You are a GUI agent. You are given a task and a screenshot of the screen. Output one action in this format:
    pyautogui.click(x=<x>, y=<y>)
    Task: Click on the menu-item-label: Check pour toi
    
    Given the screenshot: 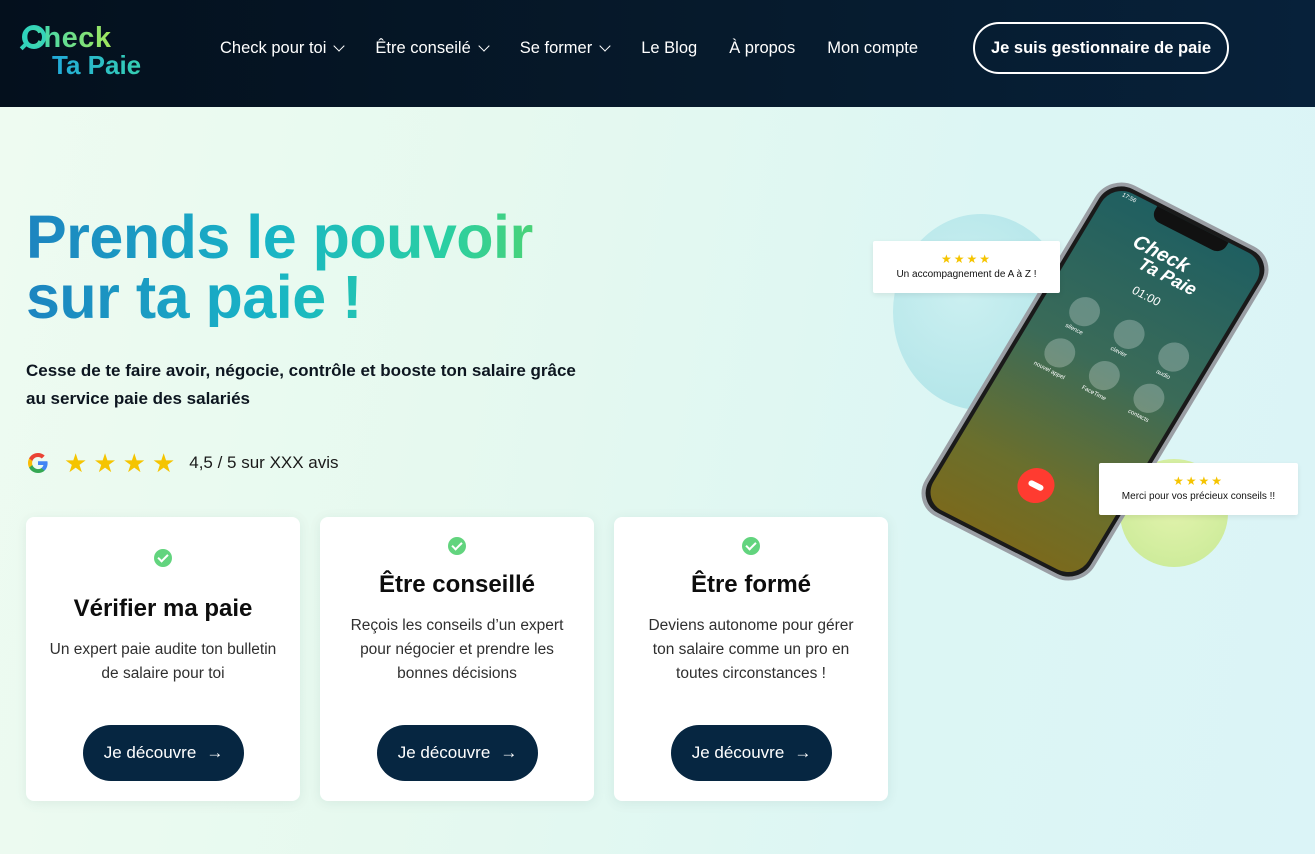 What is the action you would take?
    pyautogui.click(x=273, y=47)
    